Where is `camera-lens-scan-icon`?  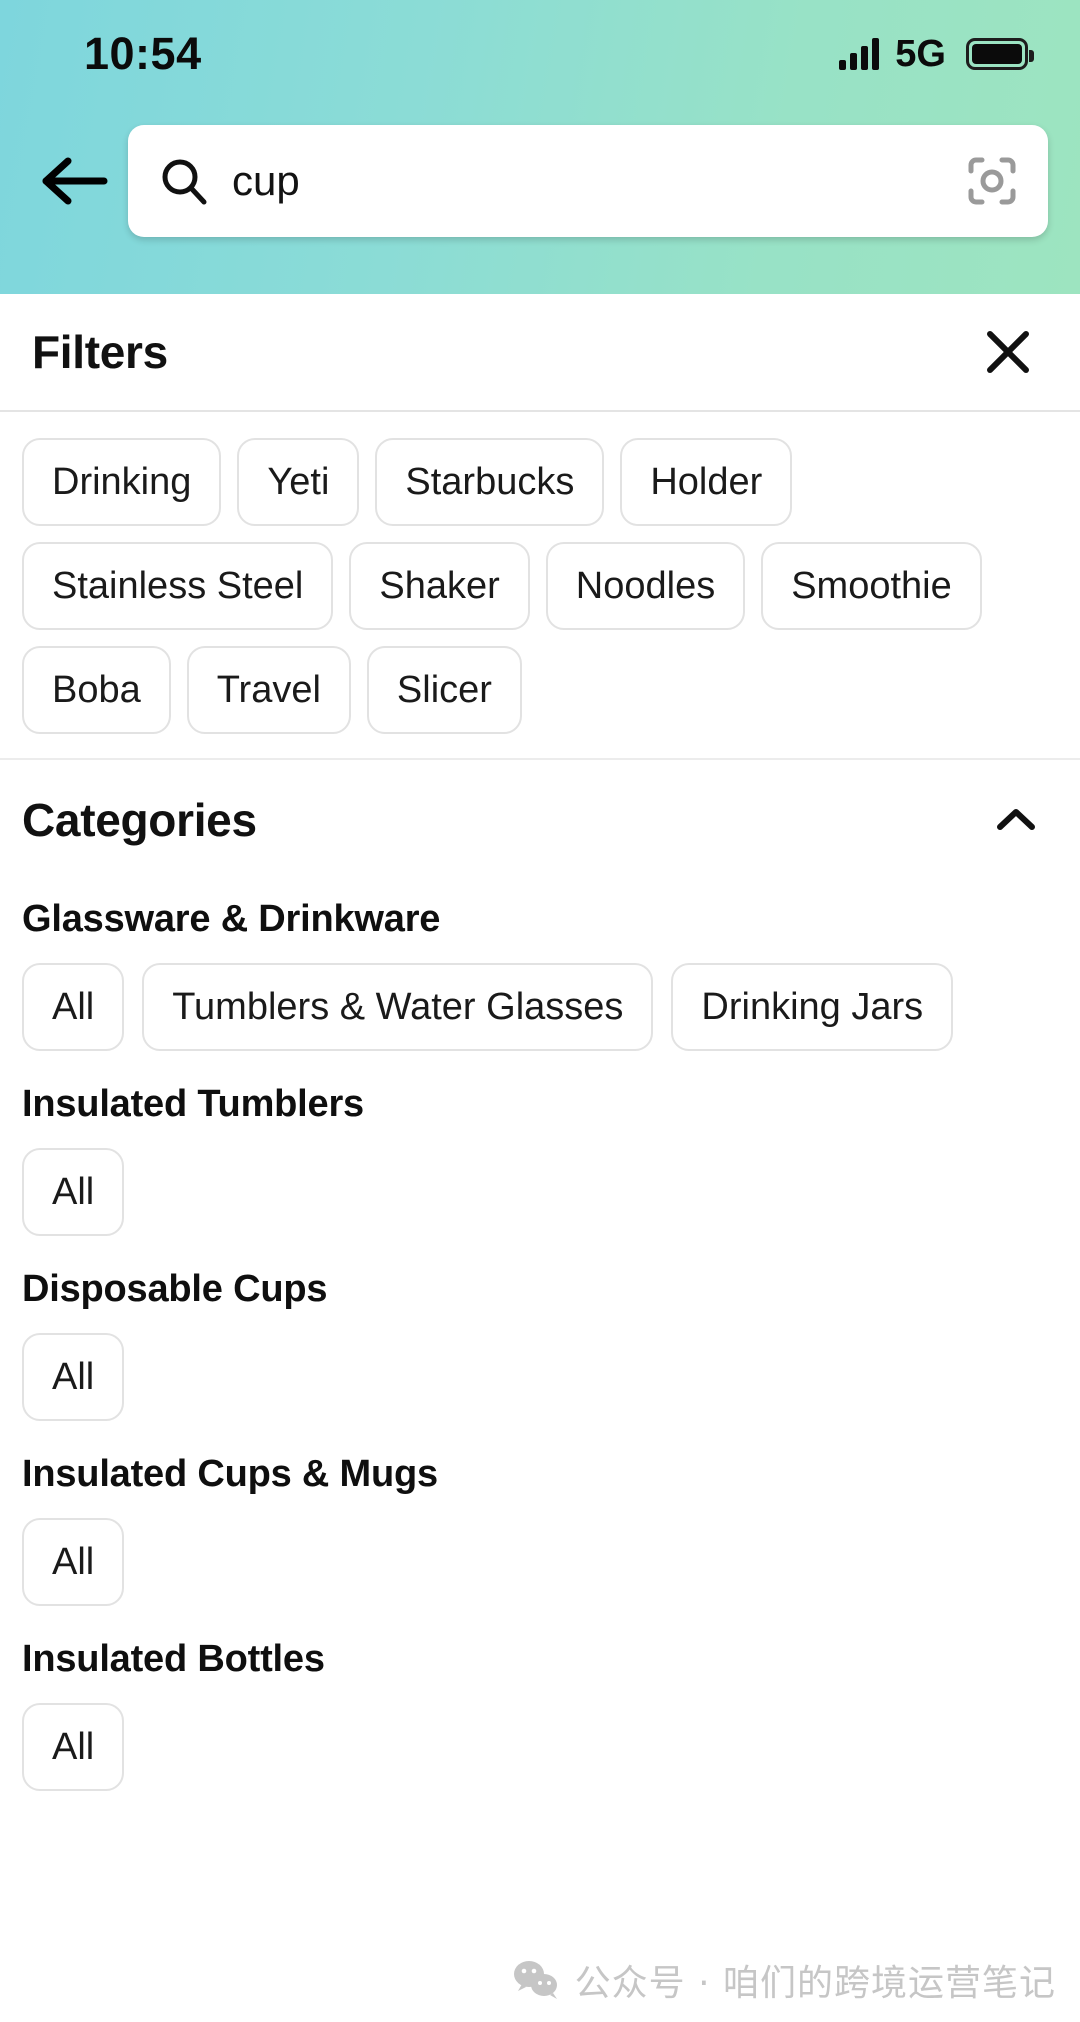
camera-lens-scan-icon is located at coordinates (992, 181).